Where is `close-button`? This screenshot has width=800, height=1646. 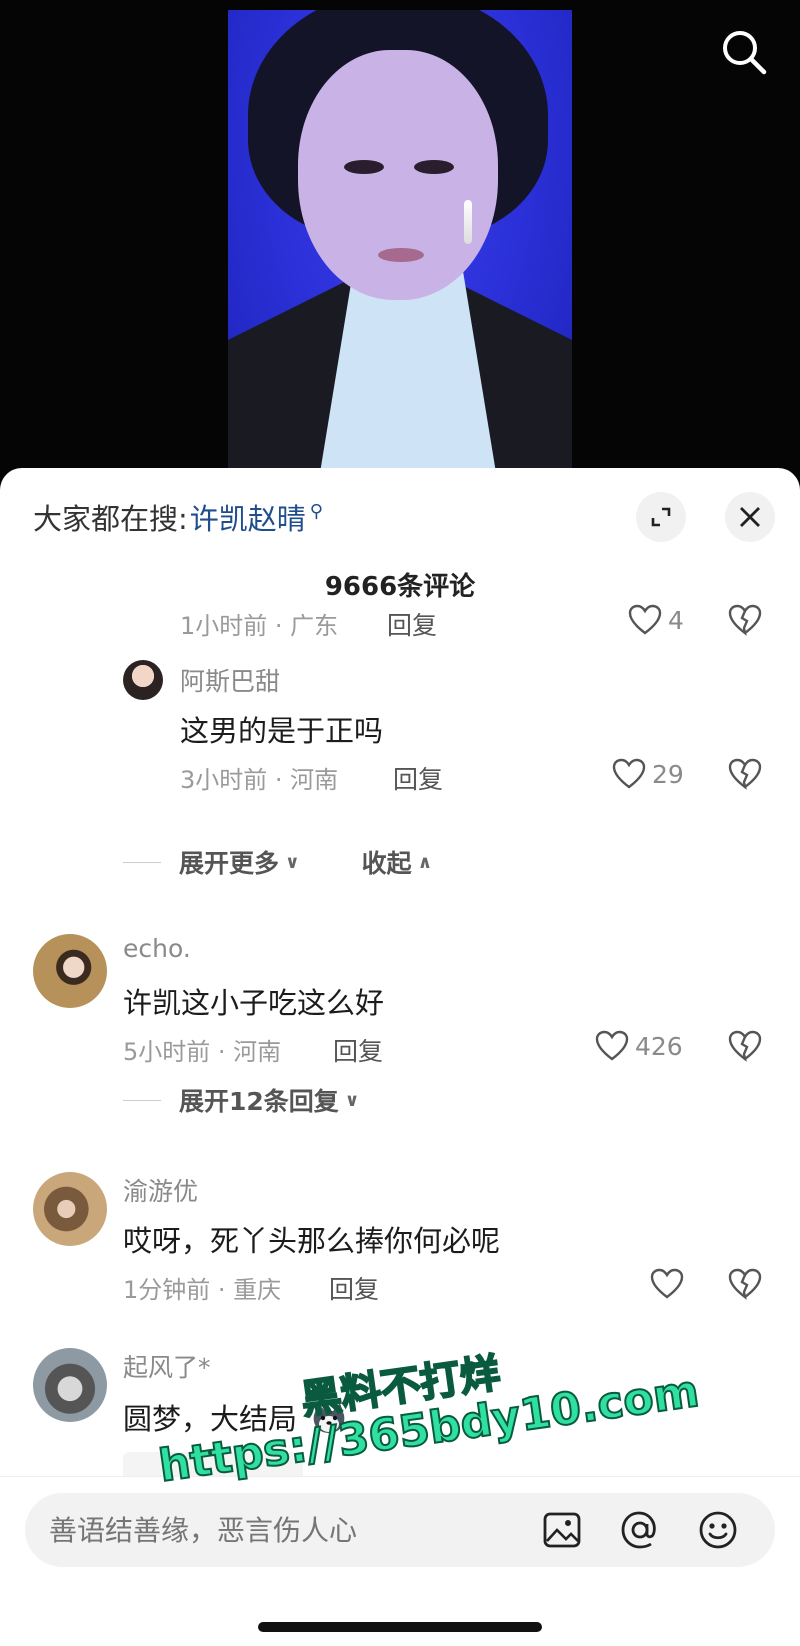
close-button is located at coordinates (750, 517).